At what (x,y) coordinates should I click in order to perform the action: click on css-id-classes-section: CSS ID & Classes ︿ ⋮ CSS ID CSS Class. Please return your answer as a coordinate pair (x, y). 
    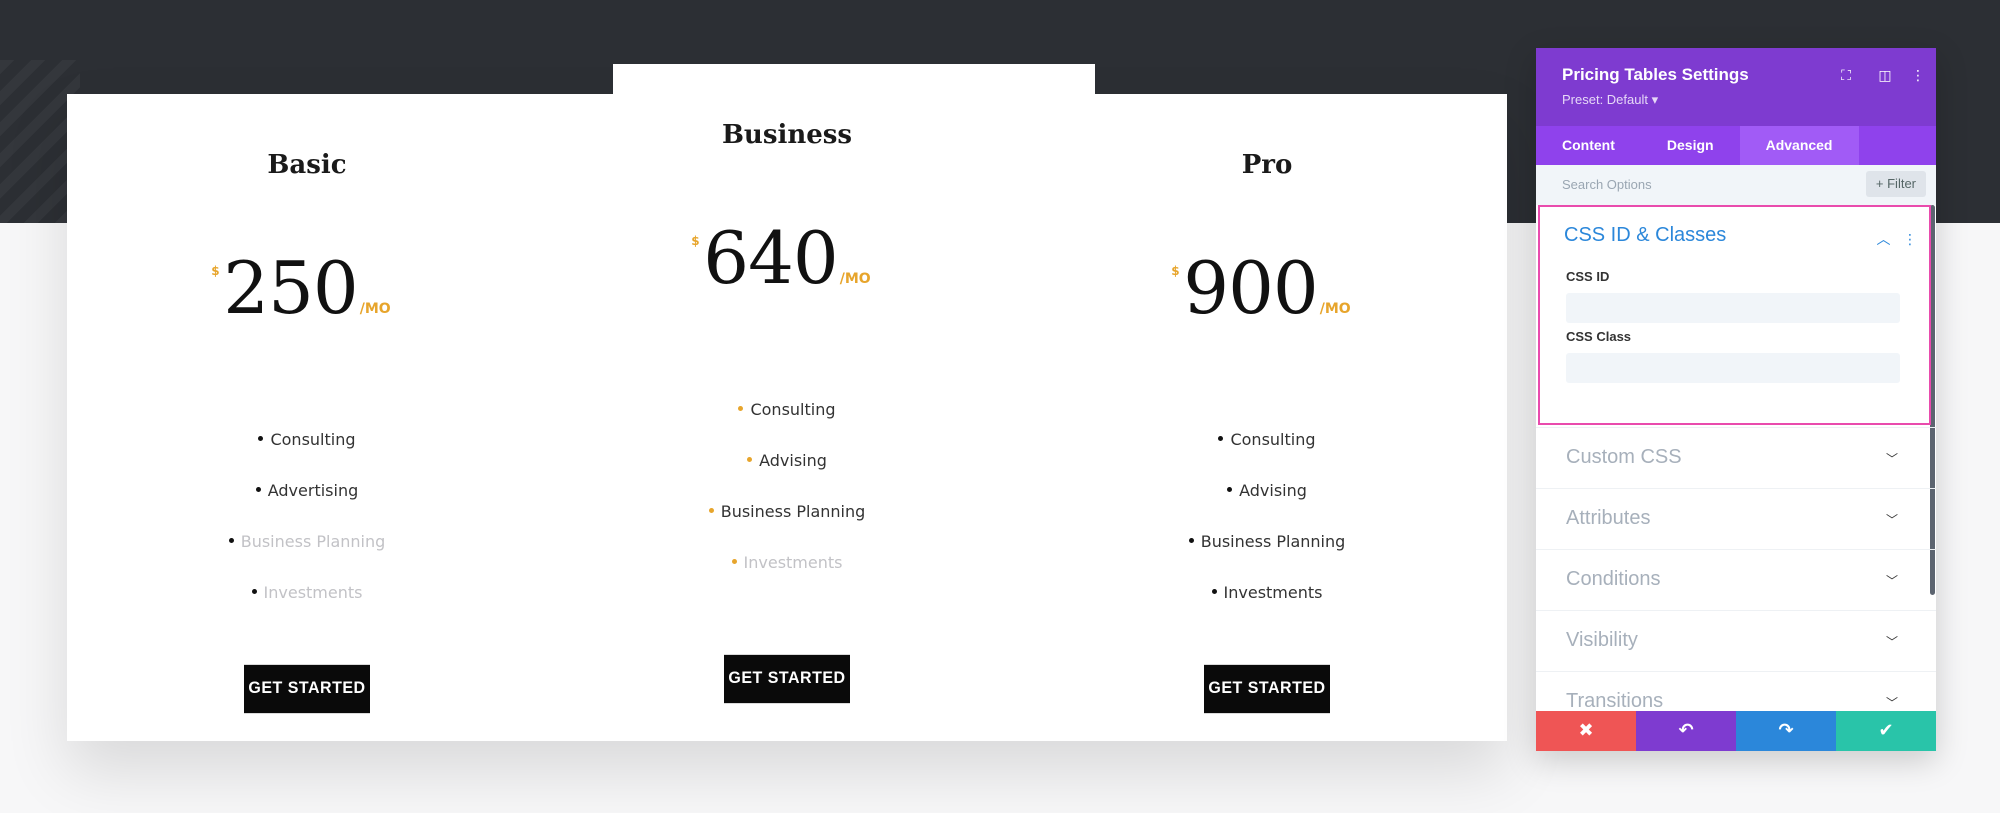
    Looking at the image, I should click on (1734, 315).